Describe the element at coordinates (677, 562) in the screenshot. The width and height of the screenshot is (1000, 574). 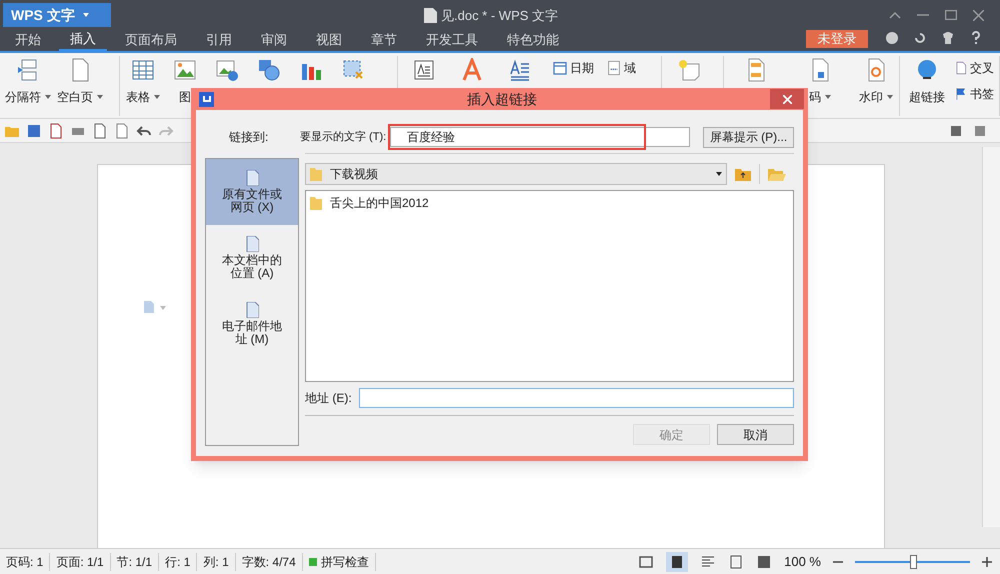
I see `page-view-button` at that location.